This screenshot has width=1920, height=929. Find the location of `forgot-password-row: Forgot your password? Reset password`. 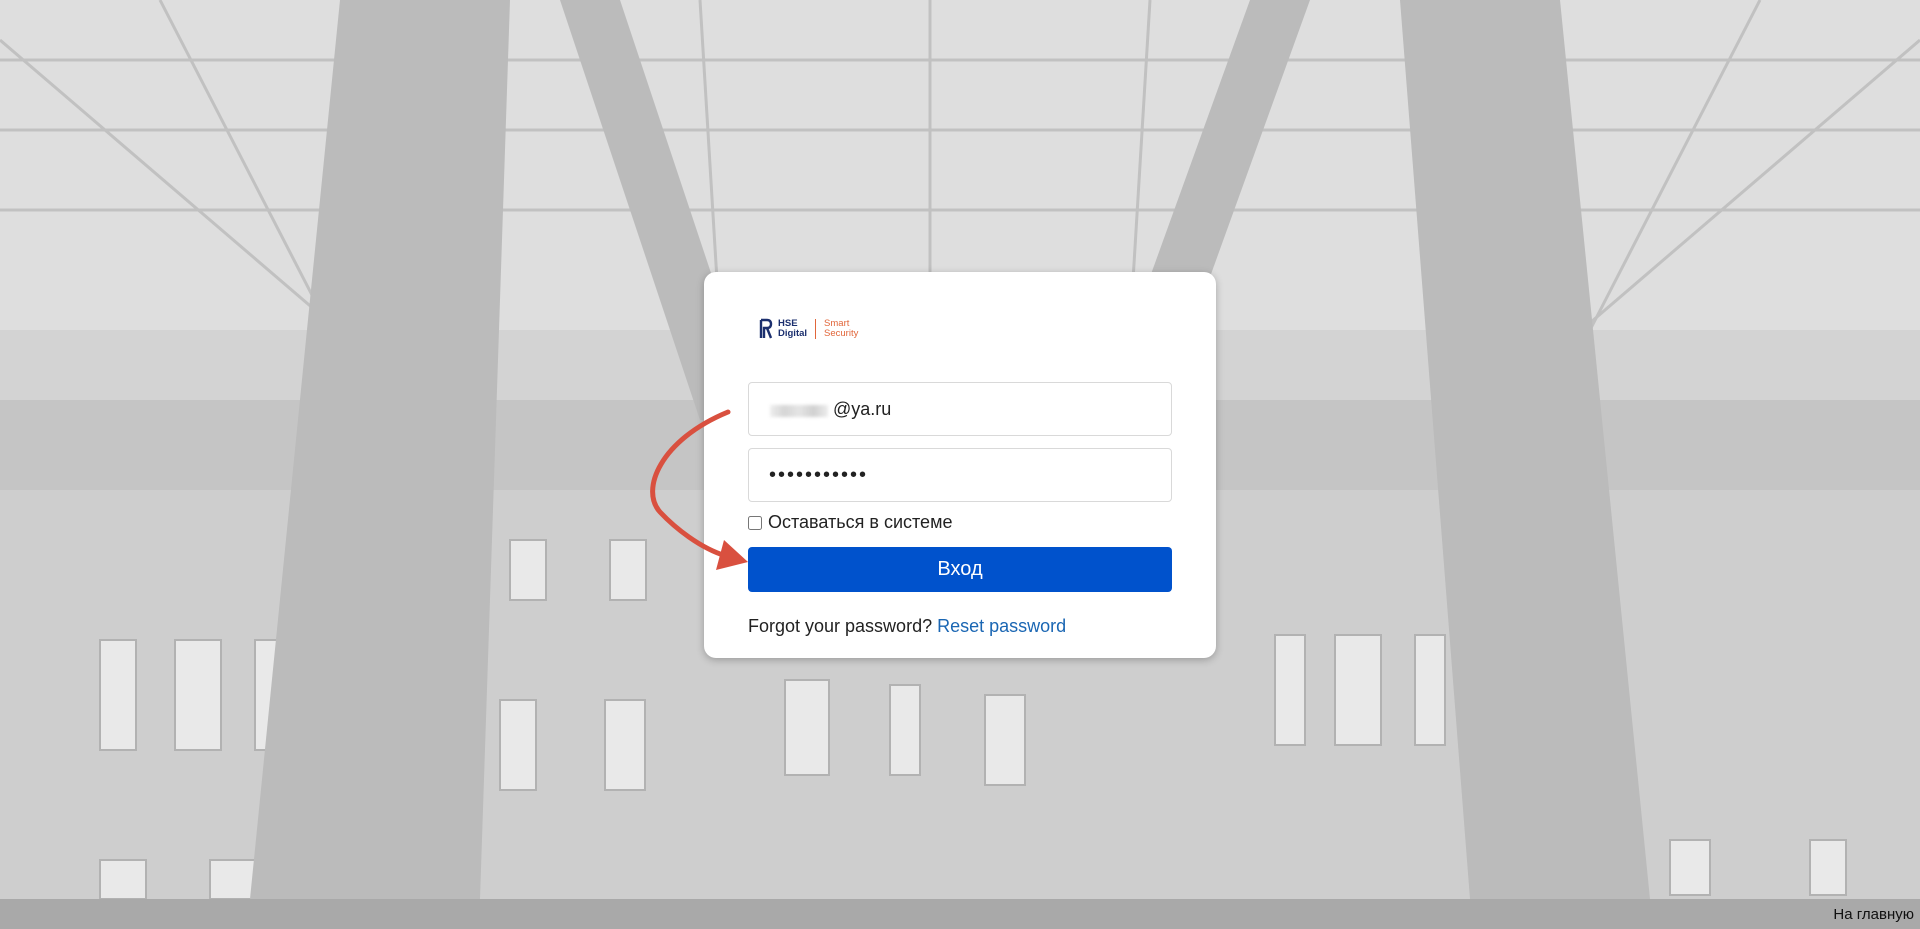

forgot-password-row: Forgot your password? Reset password is located at coordinates (907, 626).